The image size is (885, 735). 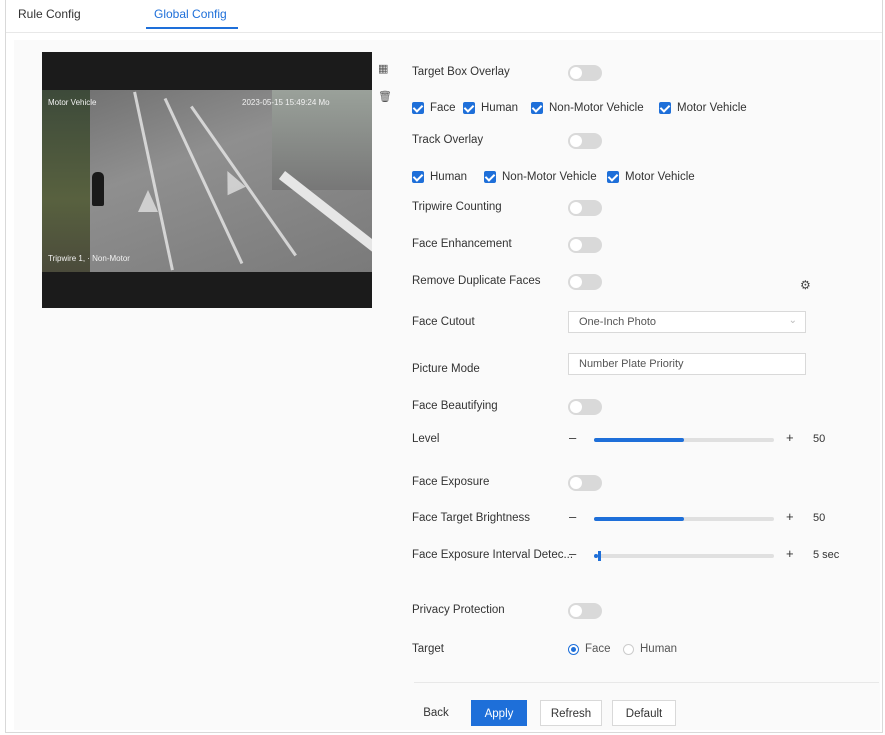 What do you see at coordinates (572, 516) in the screenshot?
I see `brightness-decrease-button: –` at bounding box center [572, 516].